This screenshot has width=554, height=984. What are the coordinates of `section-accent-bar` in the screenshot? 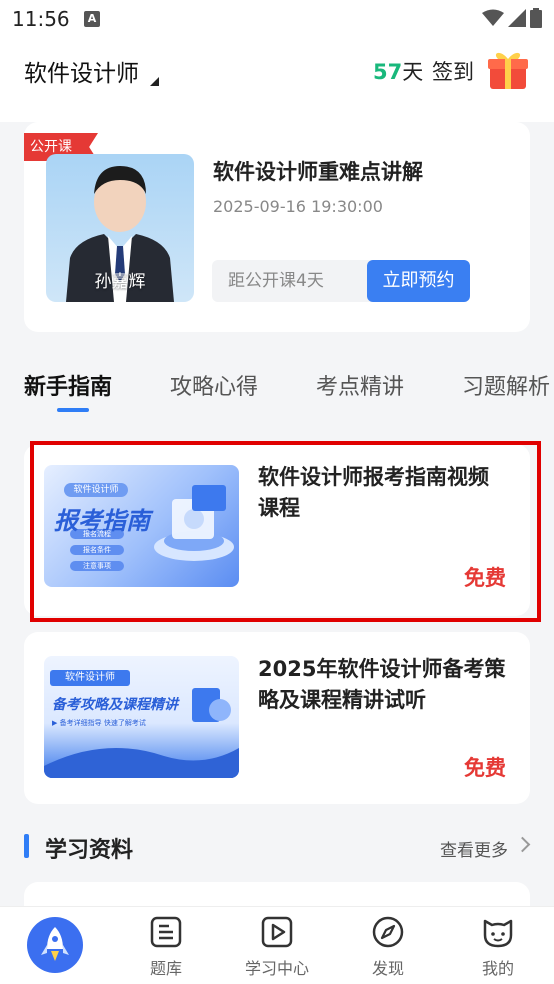 It's located at (26, 846).